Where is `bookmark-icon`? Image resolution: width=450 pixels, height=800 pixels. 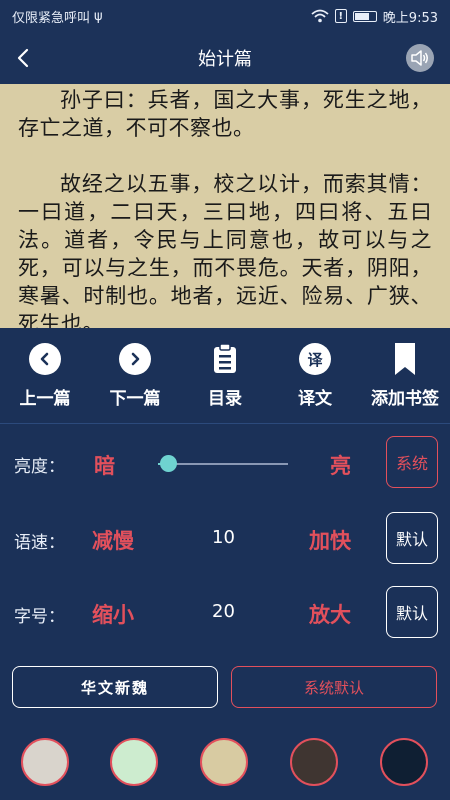
bookmark-icon is located at coordinates (405, 359).